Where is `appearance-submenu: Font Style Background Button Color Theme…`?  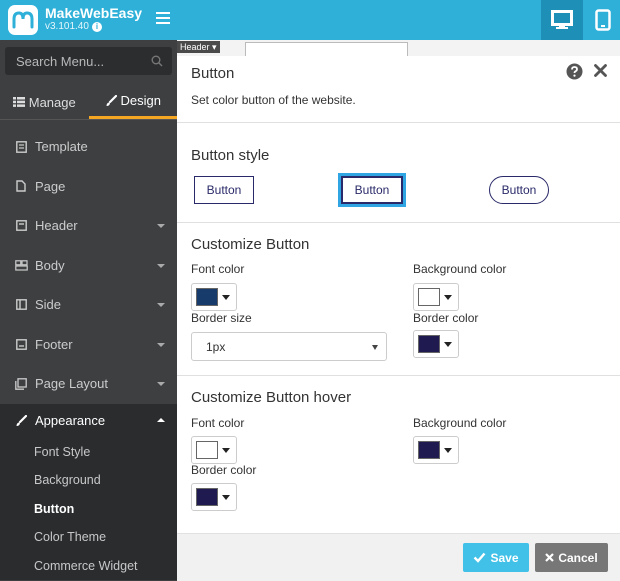 appearance-submenu: Font Style Background Button Color Theme… is located at coordinates (88, 509).